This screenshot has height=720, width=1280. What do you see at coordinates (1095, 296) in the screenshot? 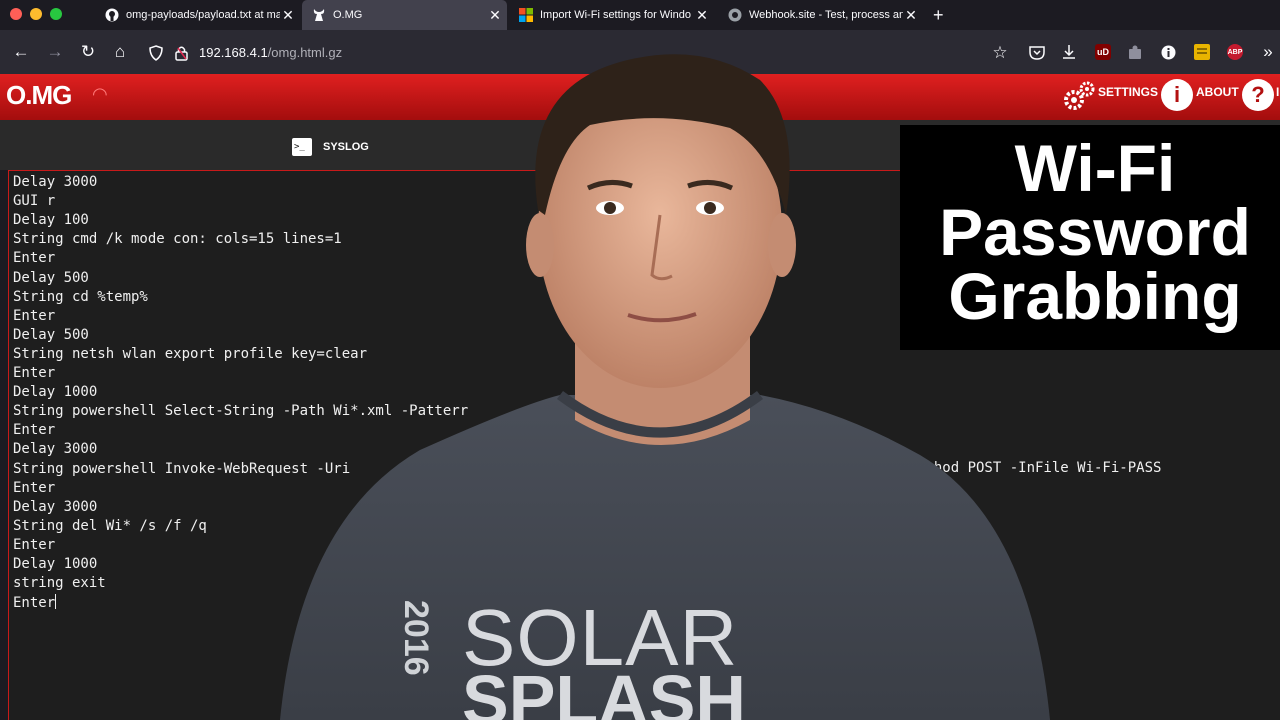
I see `title-line-3: Grabbing` at bounding box center [1095, 296].